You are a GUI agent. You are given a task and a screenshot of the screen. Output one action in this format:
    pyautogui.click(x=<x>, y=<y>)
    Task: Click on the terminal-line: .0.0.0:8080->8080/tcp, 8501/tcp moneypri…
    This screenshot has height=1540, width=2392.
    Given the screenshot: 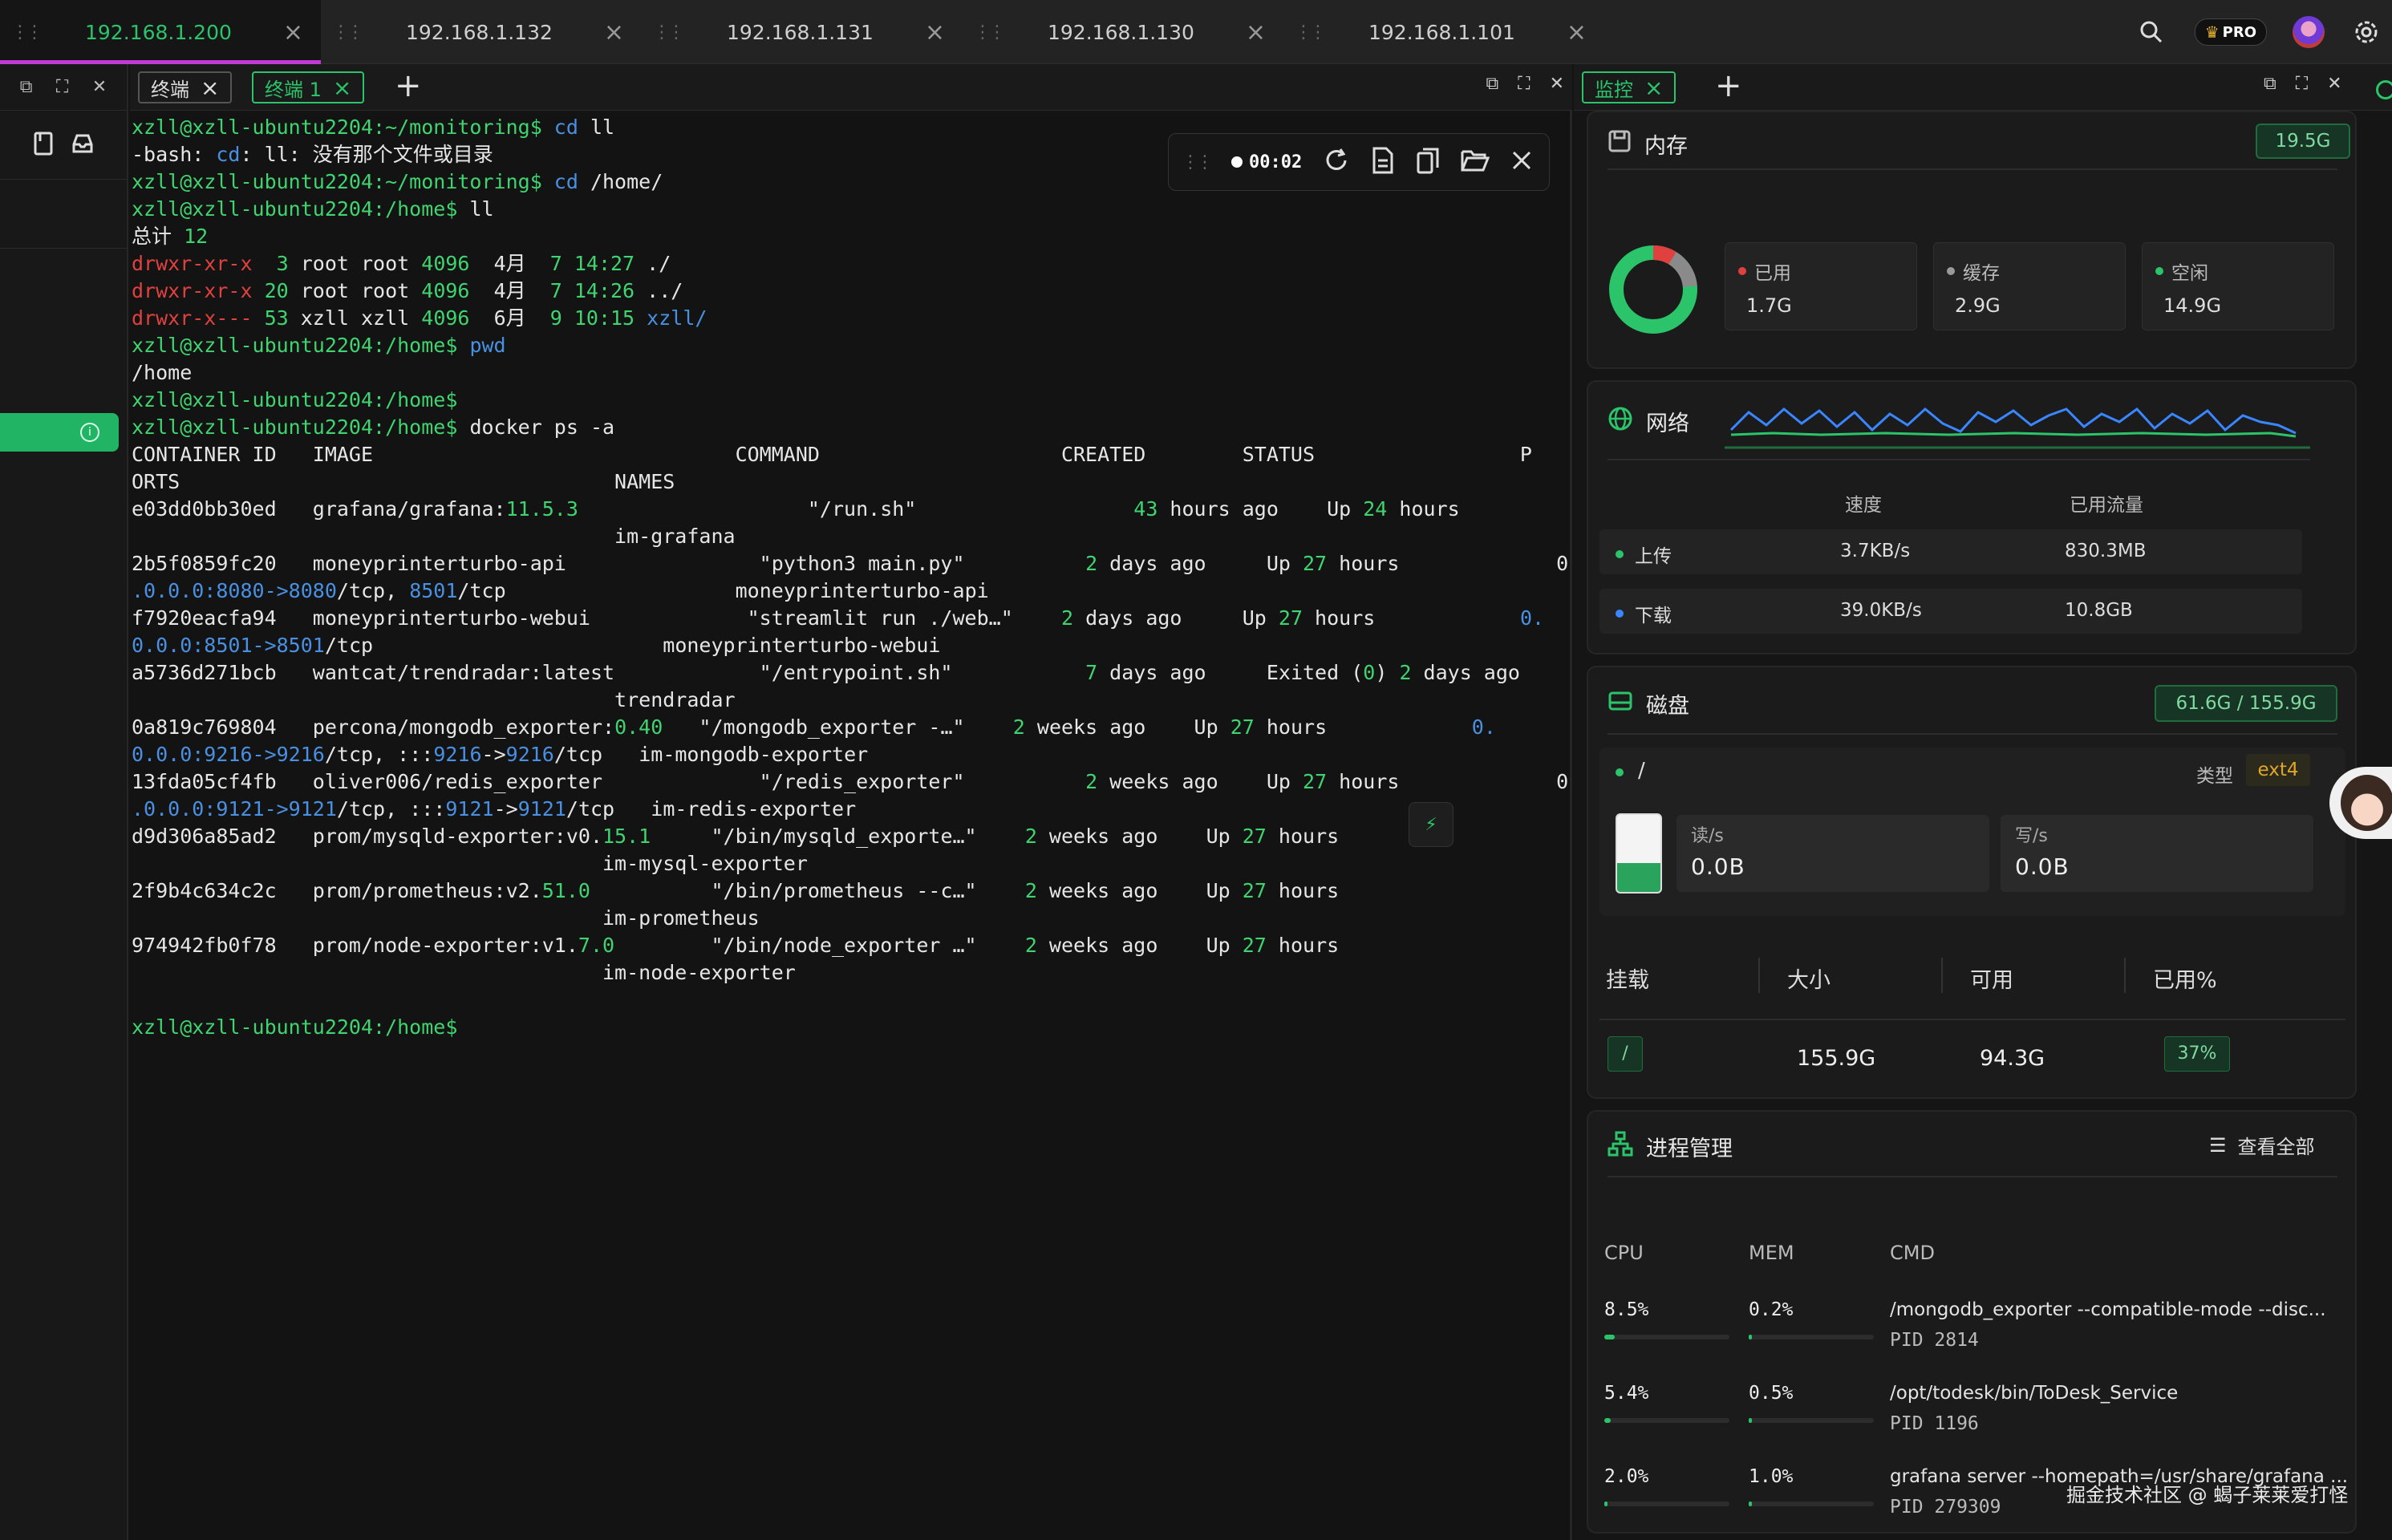 What is the action you would take?
    pyautogui.click(x=560, y=591)
    